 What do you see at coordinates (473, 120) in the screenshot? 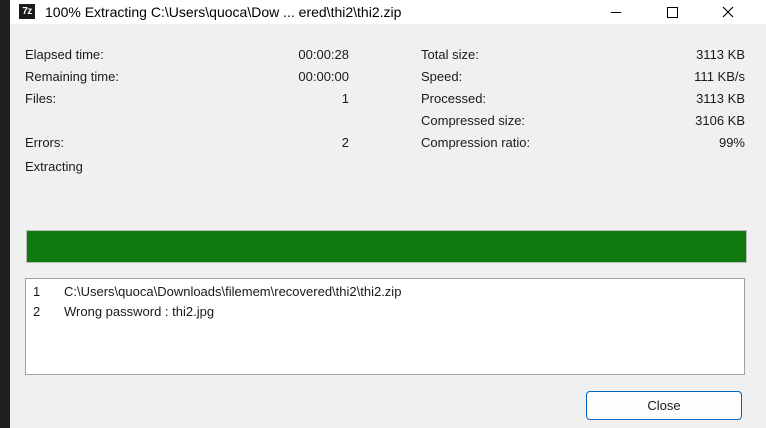
I see `compressed-size-label: Compressed size:` at bounding box center [473, 120].